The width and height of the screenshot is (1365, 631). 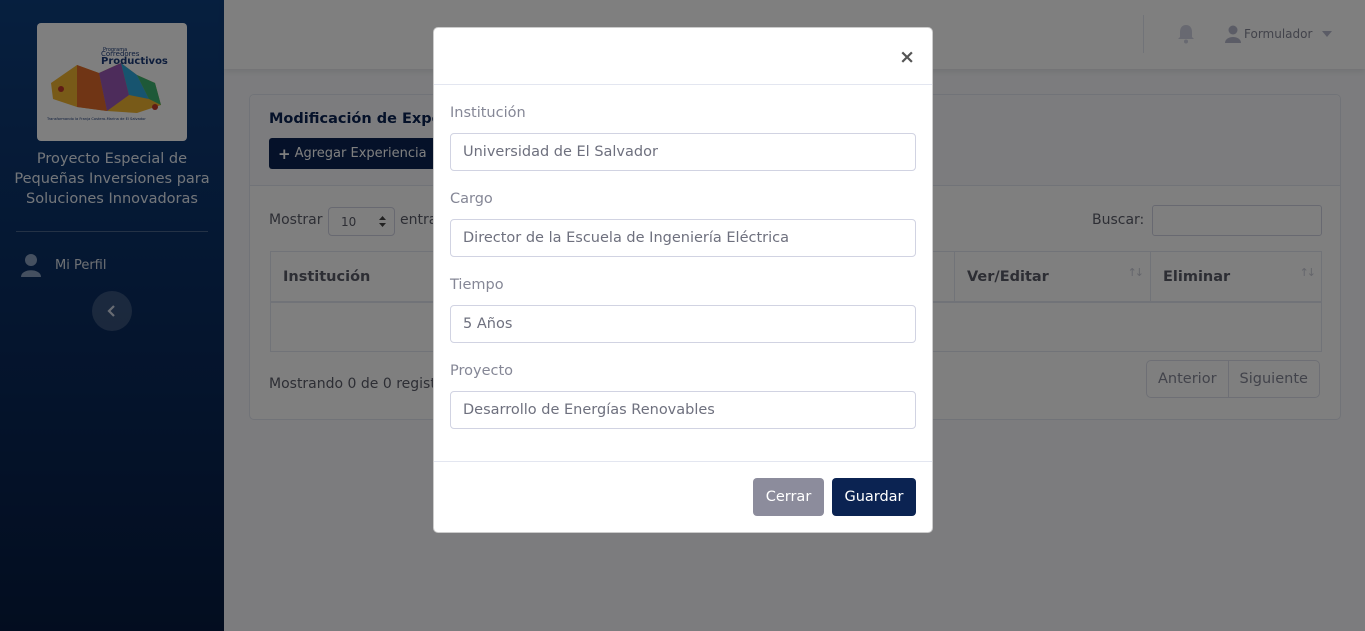 What do you see at coordinates (683, 324) in the screenshot?
I see `tiempo-field` at bounding box center [683, 324].